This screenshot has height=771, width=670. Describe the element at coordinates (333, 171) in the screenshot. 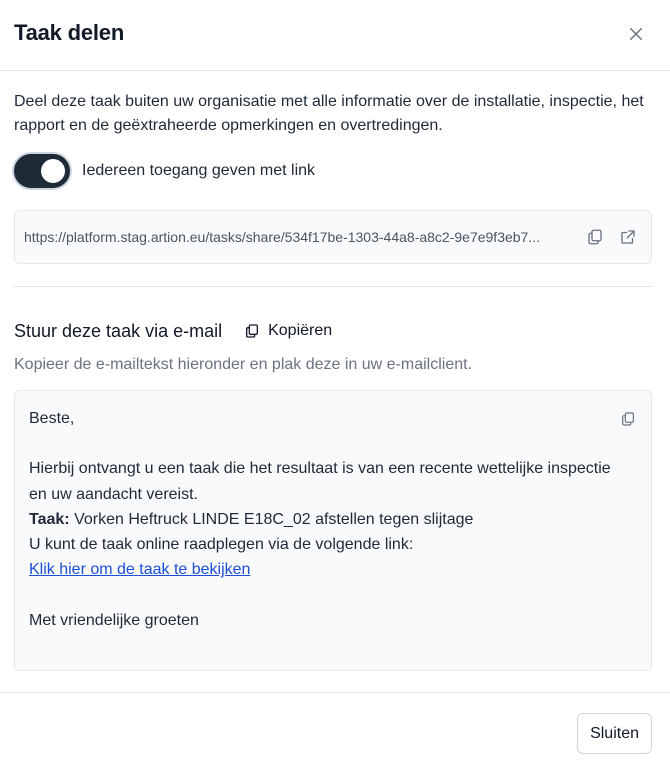

I see `share-toggle-row: Iedereen toegang geven met link` at that location.